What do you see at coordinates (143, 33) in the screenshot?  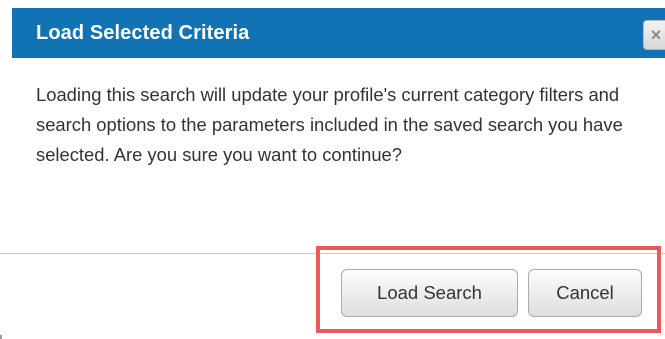 I see `dialog-title: Load Selected Criteria` at bounding box center [143, 33].